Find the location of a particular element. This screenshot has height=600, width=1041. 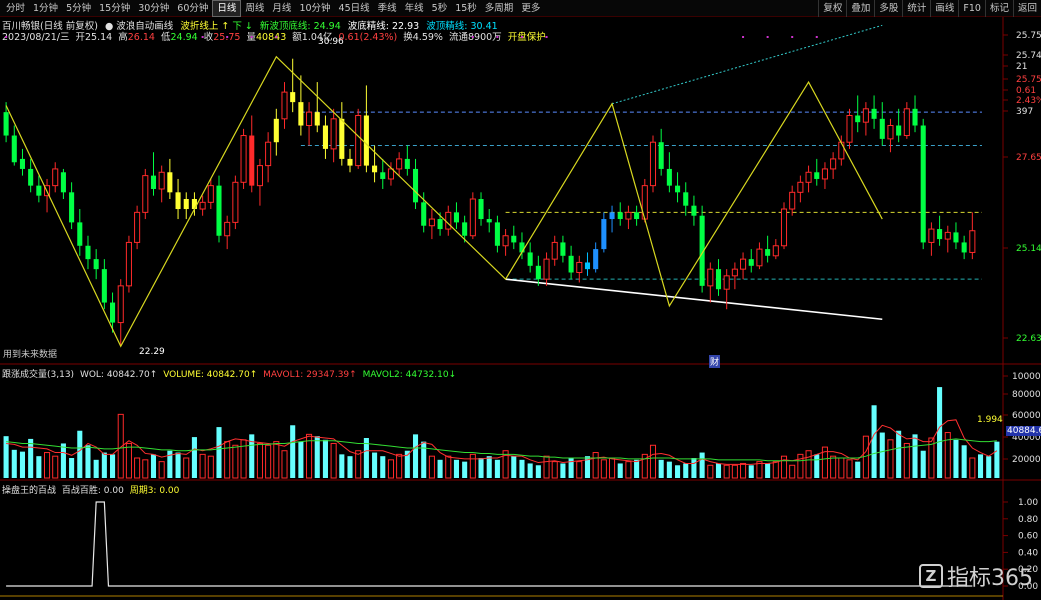

mavol2-value: MAVOL2: 44732.10↓ is located at coordinates (409, 375).